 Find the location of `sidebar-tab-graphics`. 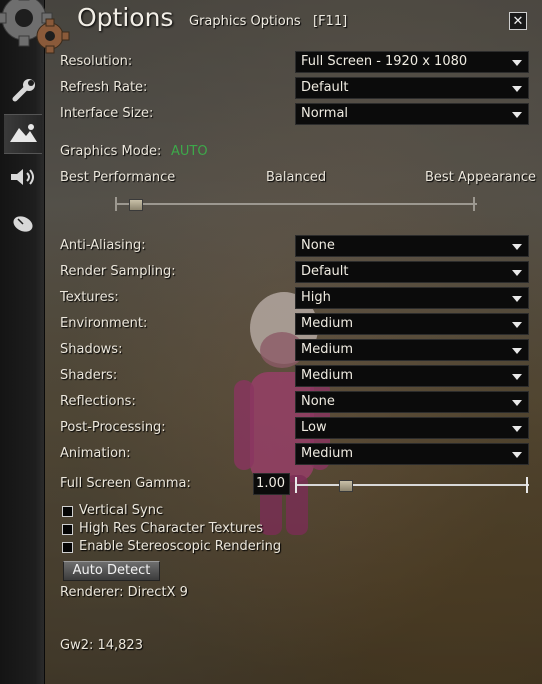

sidebar-tab-graphics is located at coordinates (23, 134).